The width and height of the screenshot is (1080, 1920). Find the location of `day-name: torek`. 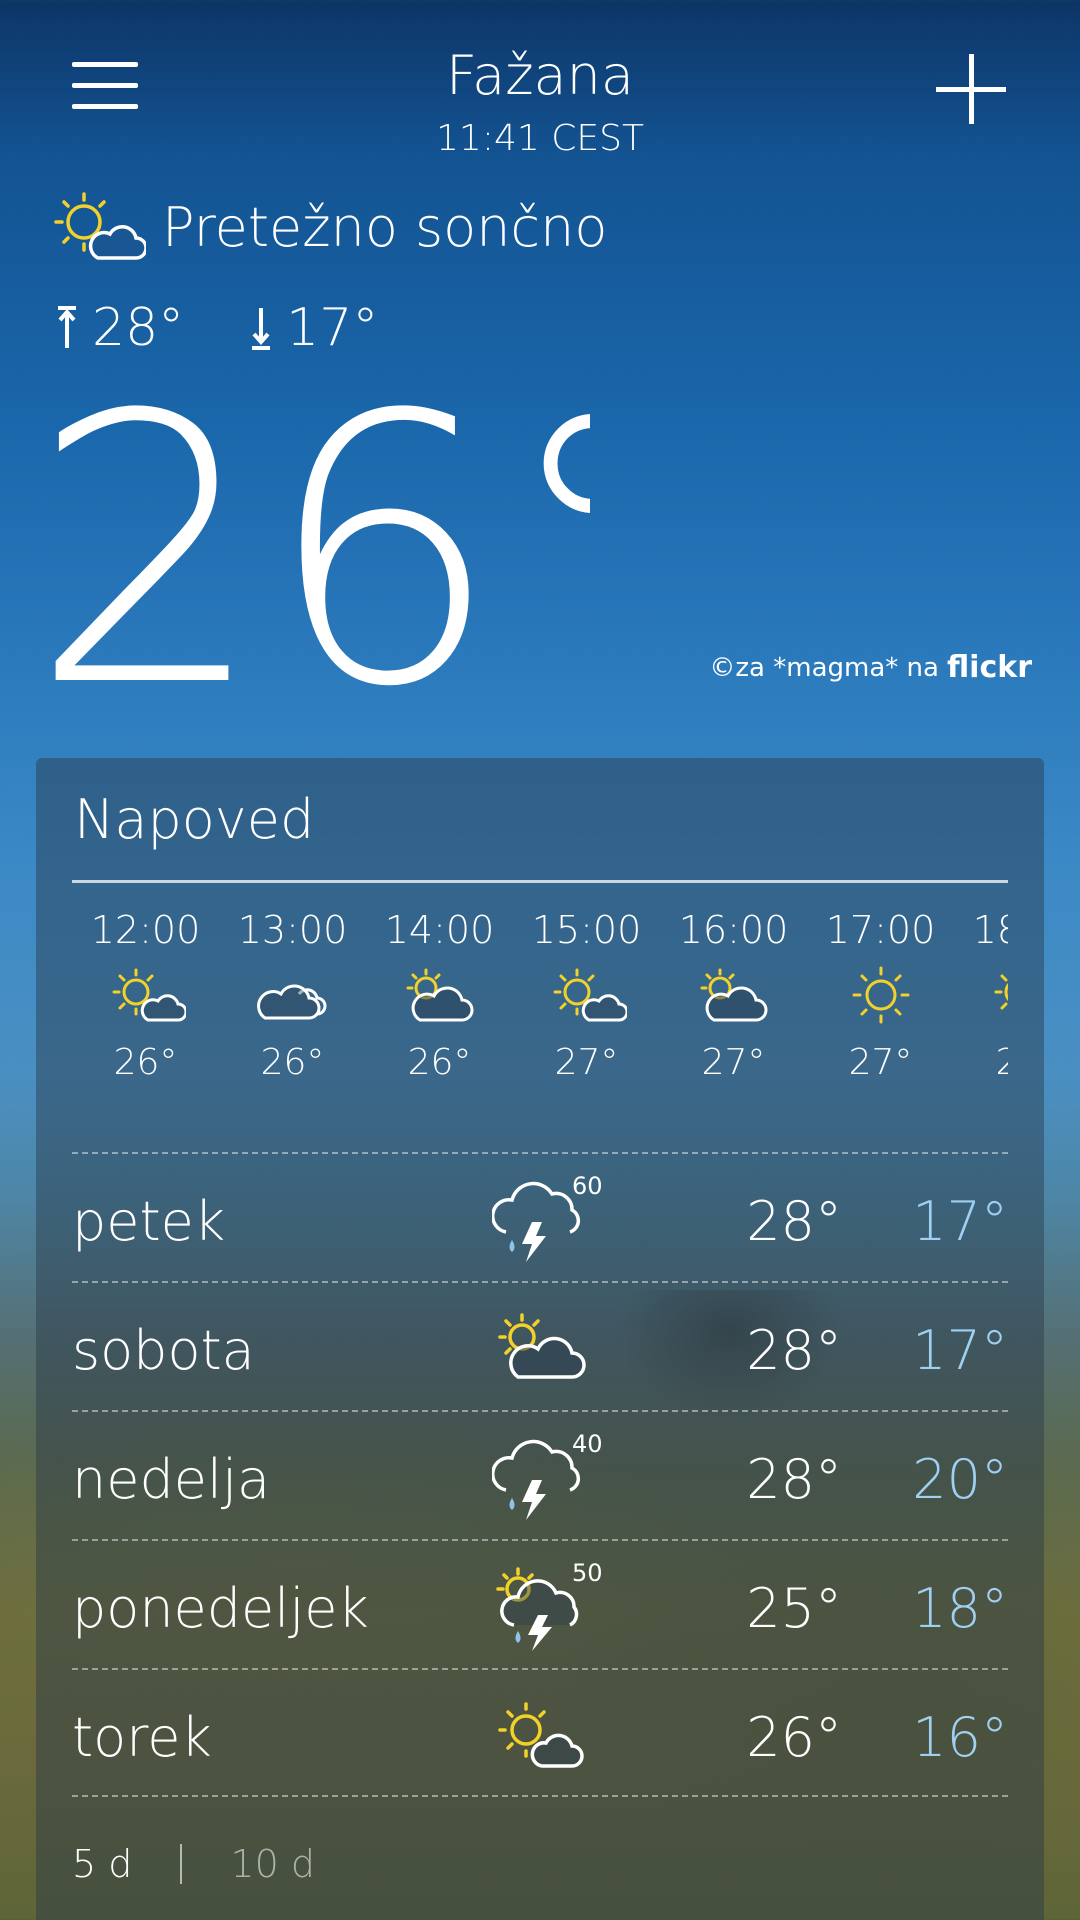

day-name: torek is located at coordinates (142, 1737).